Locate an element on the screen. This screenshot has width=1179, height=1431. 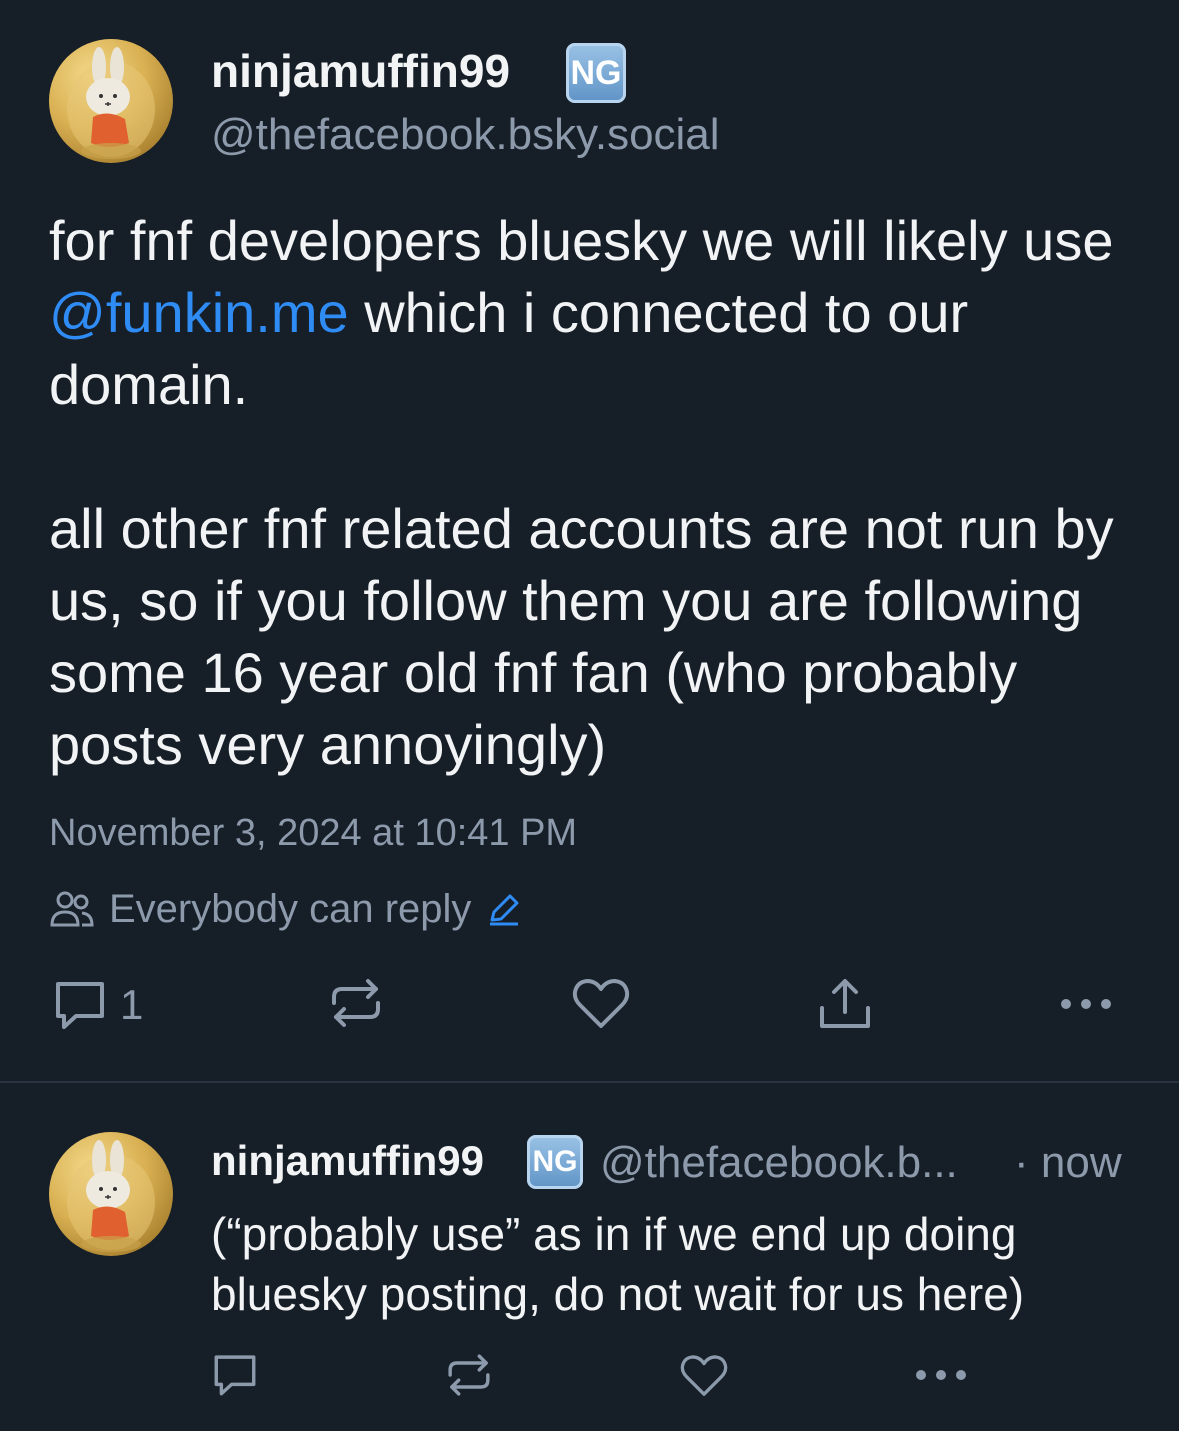
share-button is located at coordinates (845, 1004).